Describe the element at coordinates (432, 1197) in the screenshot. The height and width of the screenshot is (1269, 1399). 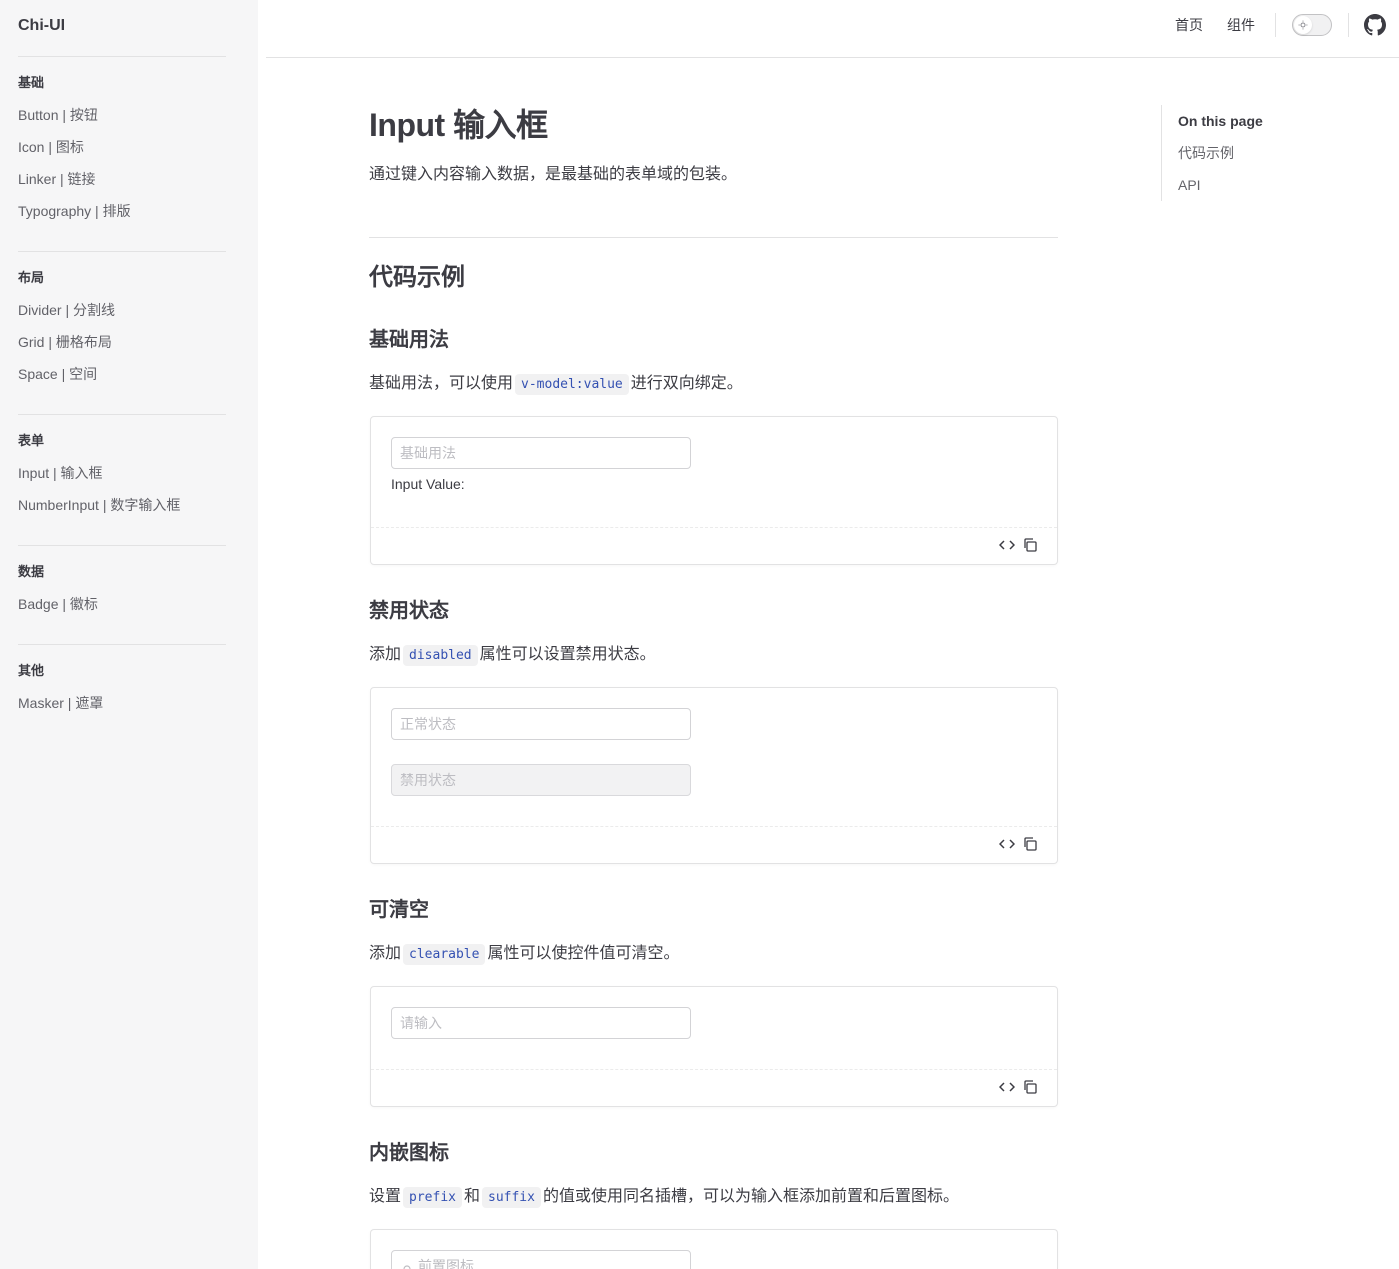
I see `code-snippet: prefix` at that location.